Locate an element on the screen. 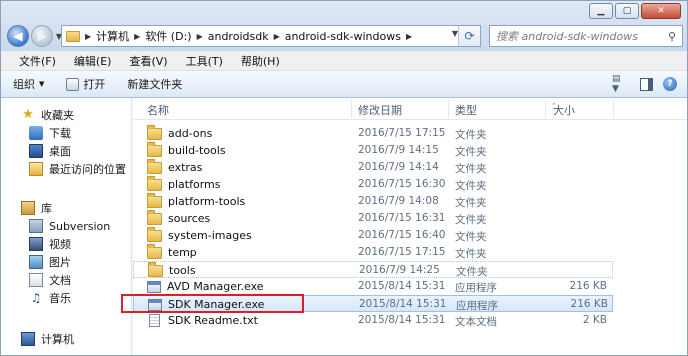 The image size is (688, 356). column-name: 名称 is located at coordinates (158, 110).